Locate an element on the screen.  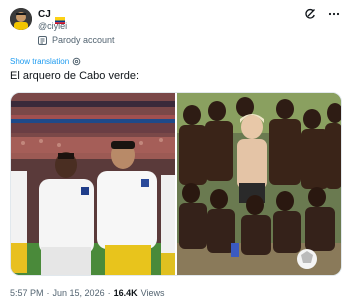
show-translation-label: Show translation is located at coordinates (39, 61).